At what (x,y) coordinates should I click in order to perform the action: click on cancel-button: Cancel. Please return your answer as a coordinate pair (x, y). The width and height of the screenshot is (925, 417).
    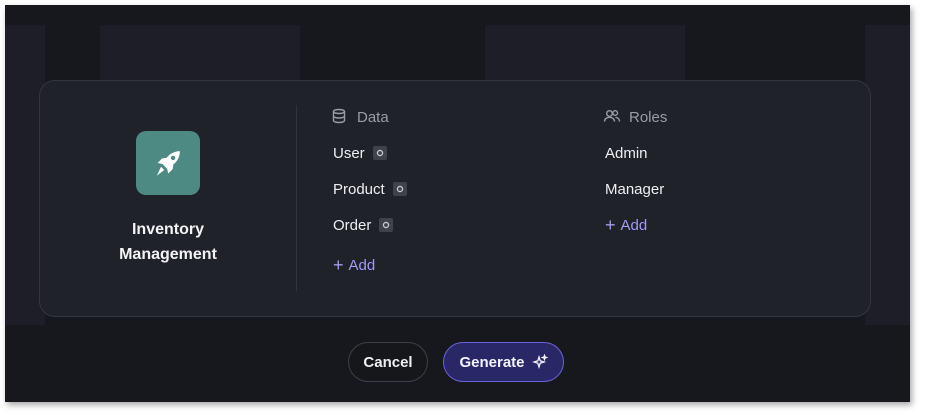
    Looking at the image, I should click on (388, 362).